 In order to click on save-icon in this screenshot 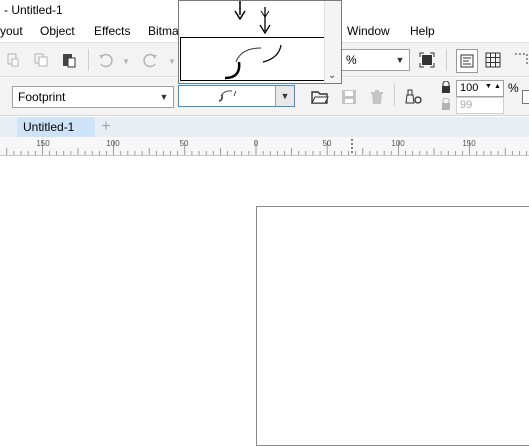, I will do `click(349, 97)`.